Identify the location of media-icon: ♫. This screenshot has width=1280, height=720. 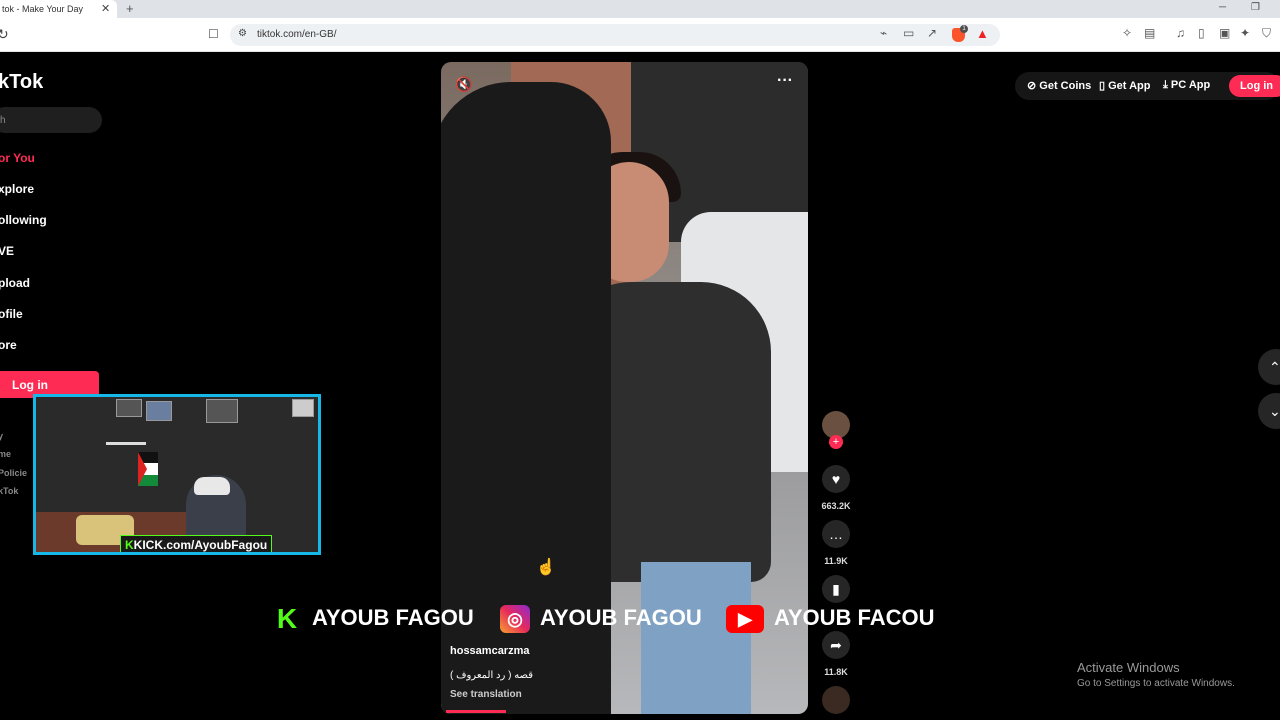
(1180, 33).